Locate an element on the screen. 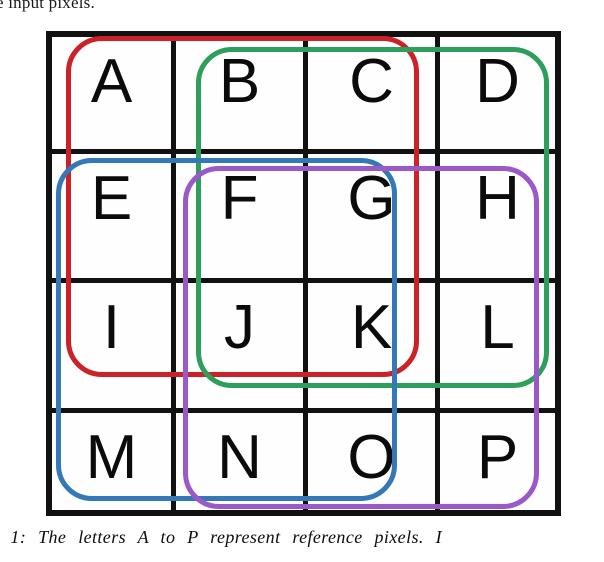 Image resolution: width=604 pixels, height=562 pixels. grid-cell-a: A is located at coordinates (111, 93).